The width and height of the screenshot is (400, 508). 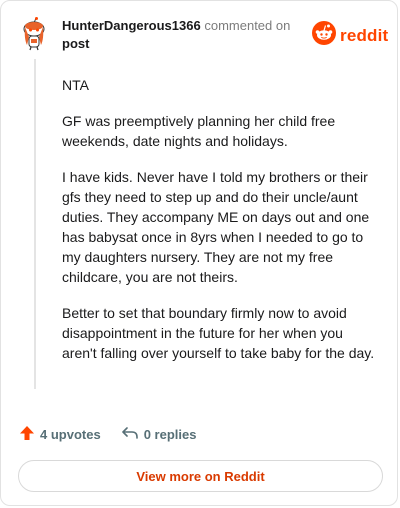 What do you see at coordinates (132, 434) in the screenshot?
I see `reply-arrow-icon` at bounding box center [132, 434].